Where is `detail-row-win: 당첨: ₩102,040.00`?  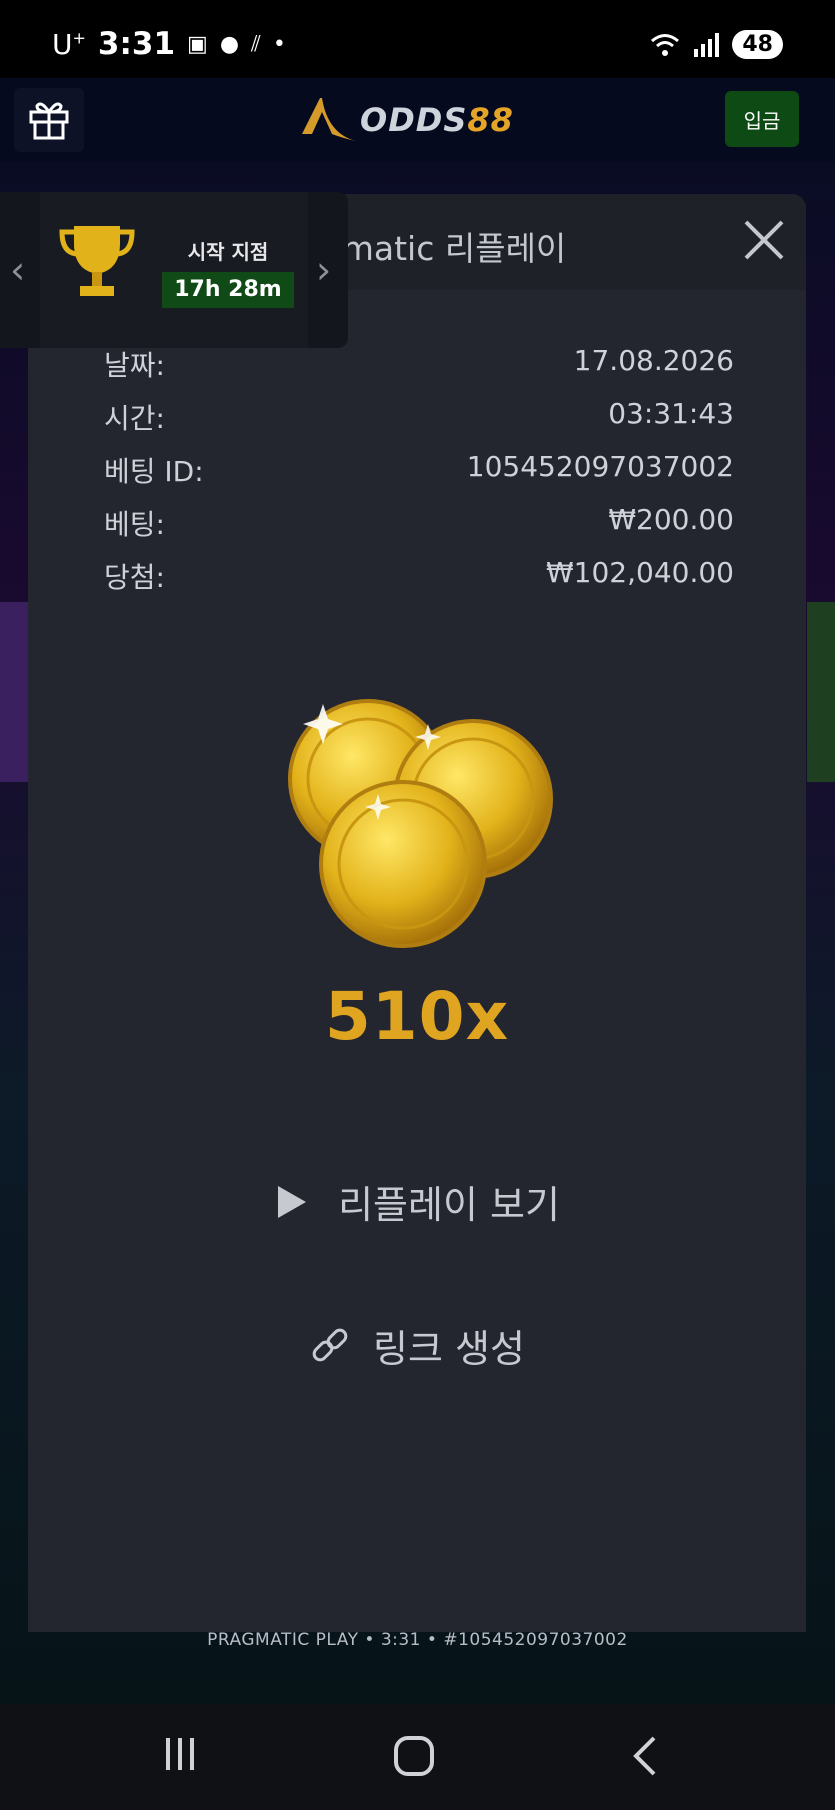 detail-row-win: 당첨: ₩102,040.00 is located at coordinates (419, 582).